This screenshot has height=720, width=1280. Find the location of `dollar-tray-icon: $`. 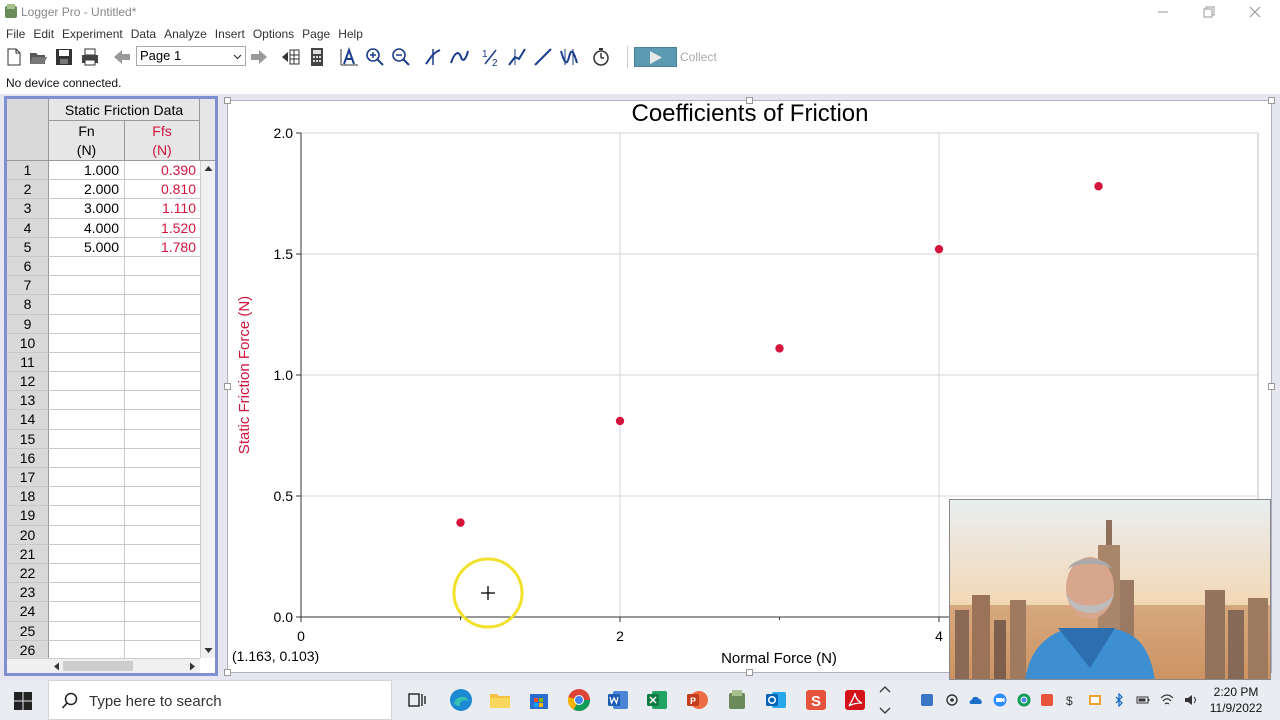

dollar-tray-icon: $ is located at coordinates (1070, 700).